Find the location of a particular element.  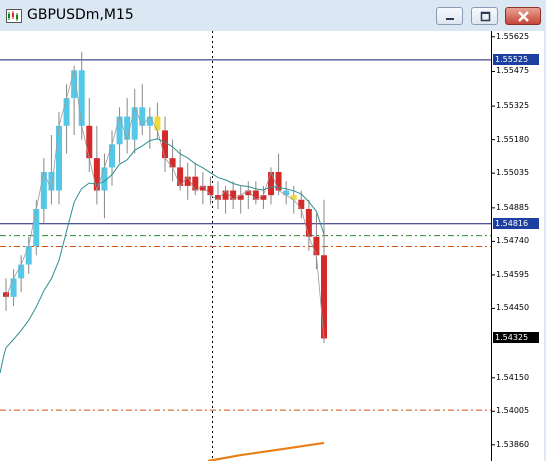

price-tick-label: 1.55475 is located at coordinates (513, 71).